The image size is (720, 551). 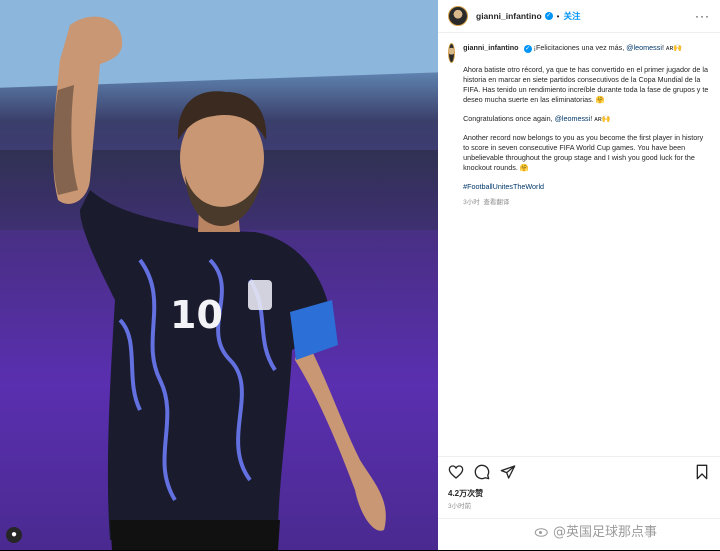 I want to click on watermark: @英国足球那点事, so click(x=595, y=530).